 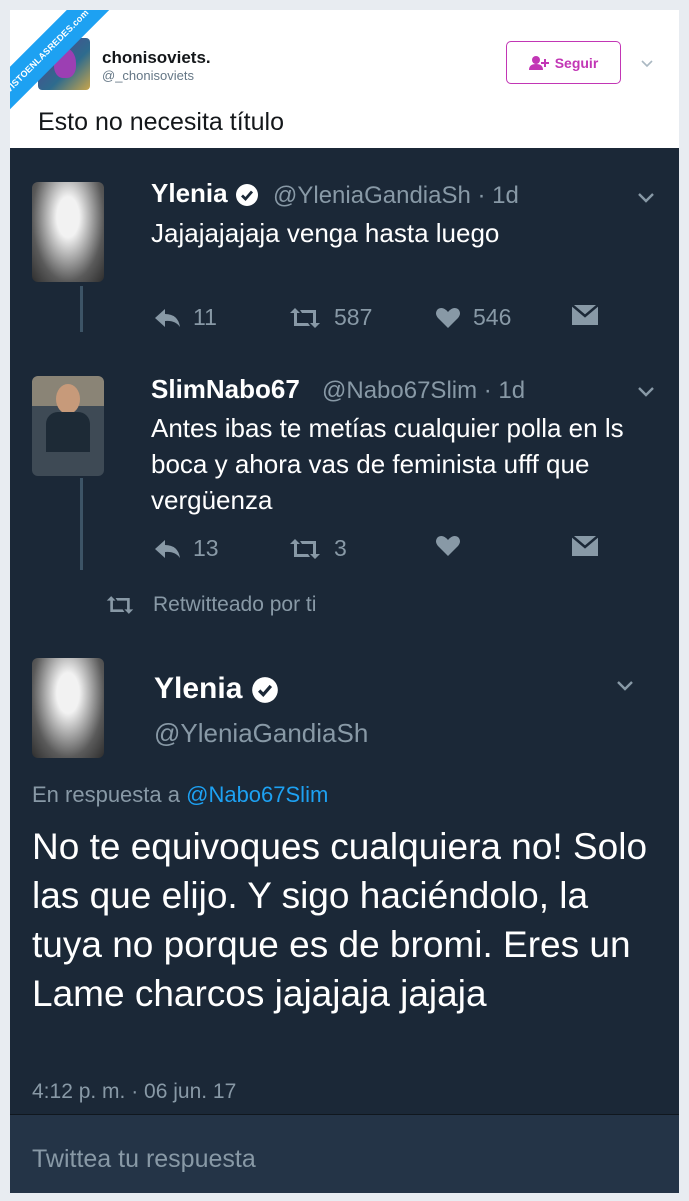 What do you see at coordinates (134, 1092) in the screenshot?
I see `tweet-timestamp: 4:12 p. m. · 06 jun. 17` at bounding box center [134, 1092].